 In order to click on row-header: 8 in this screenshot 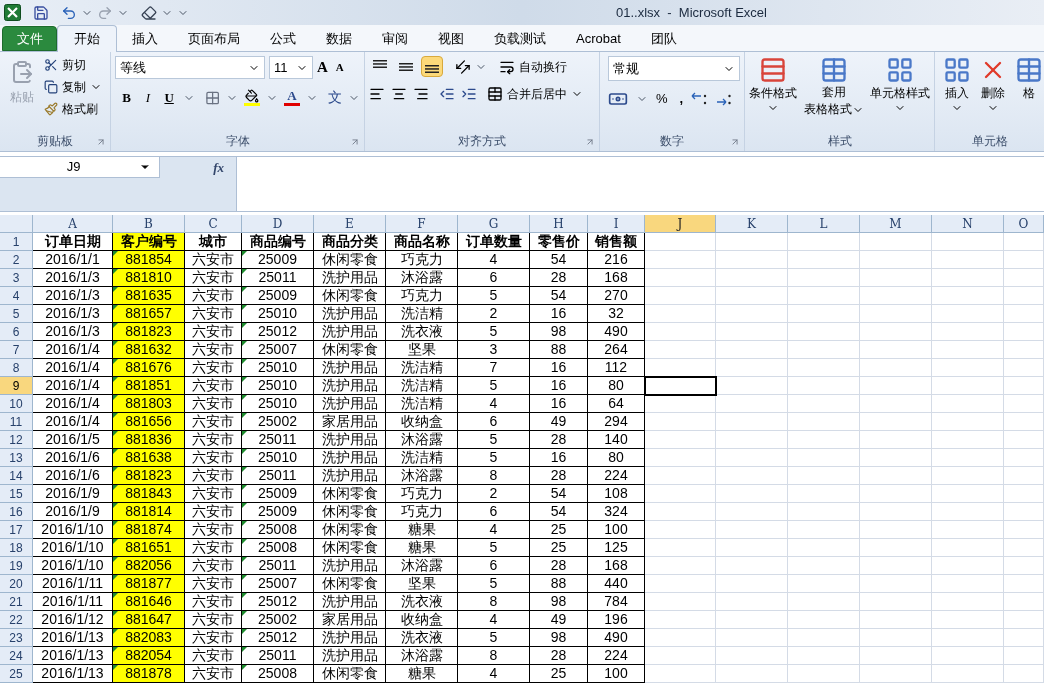, I will do `click(16, 368)`.